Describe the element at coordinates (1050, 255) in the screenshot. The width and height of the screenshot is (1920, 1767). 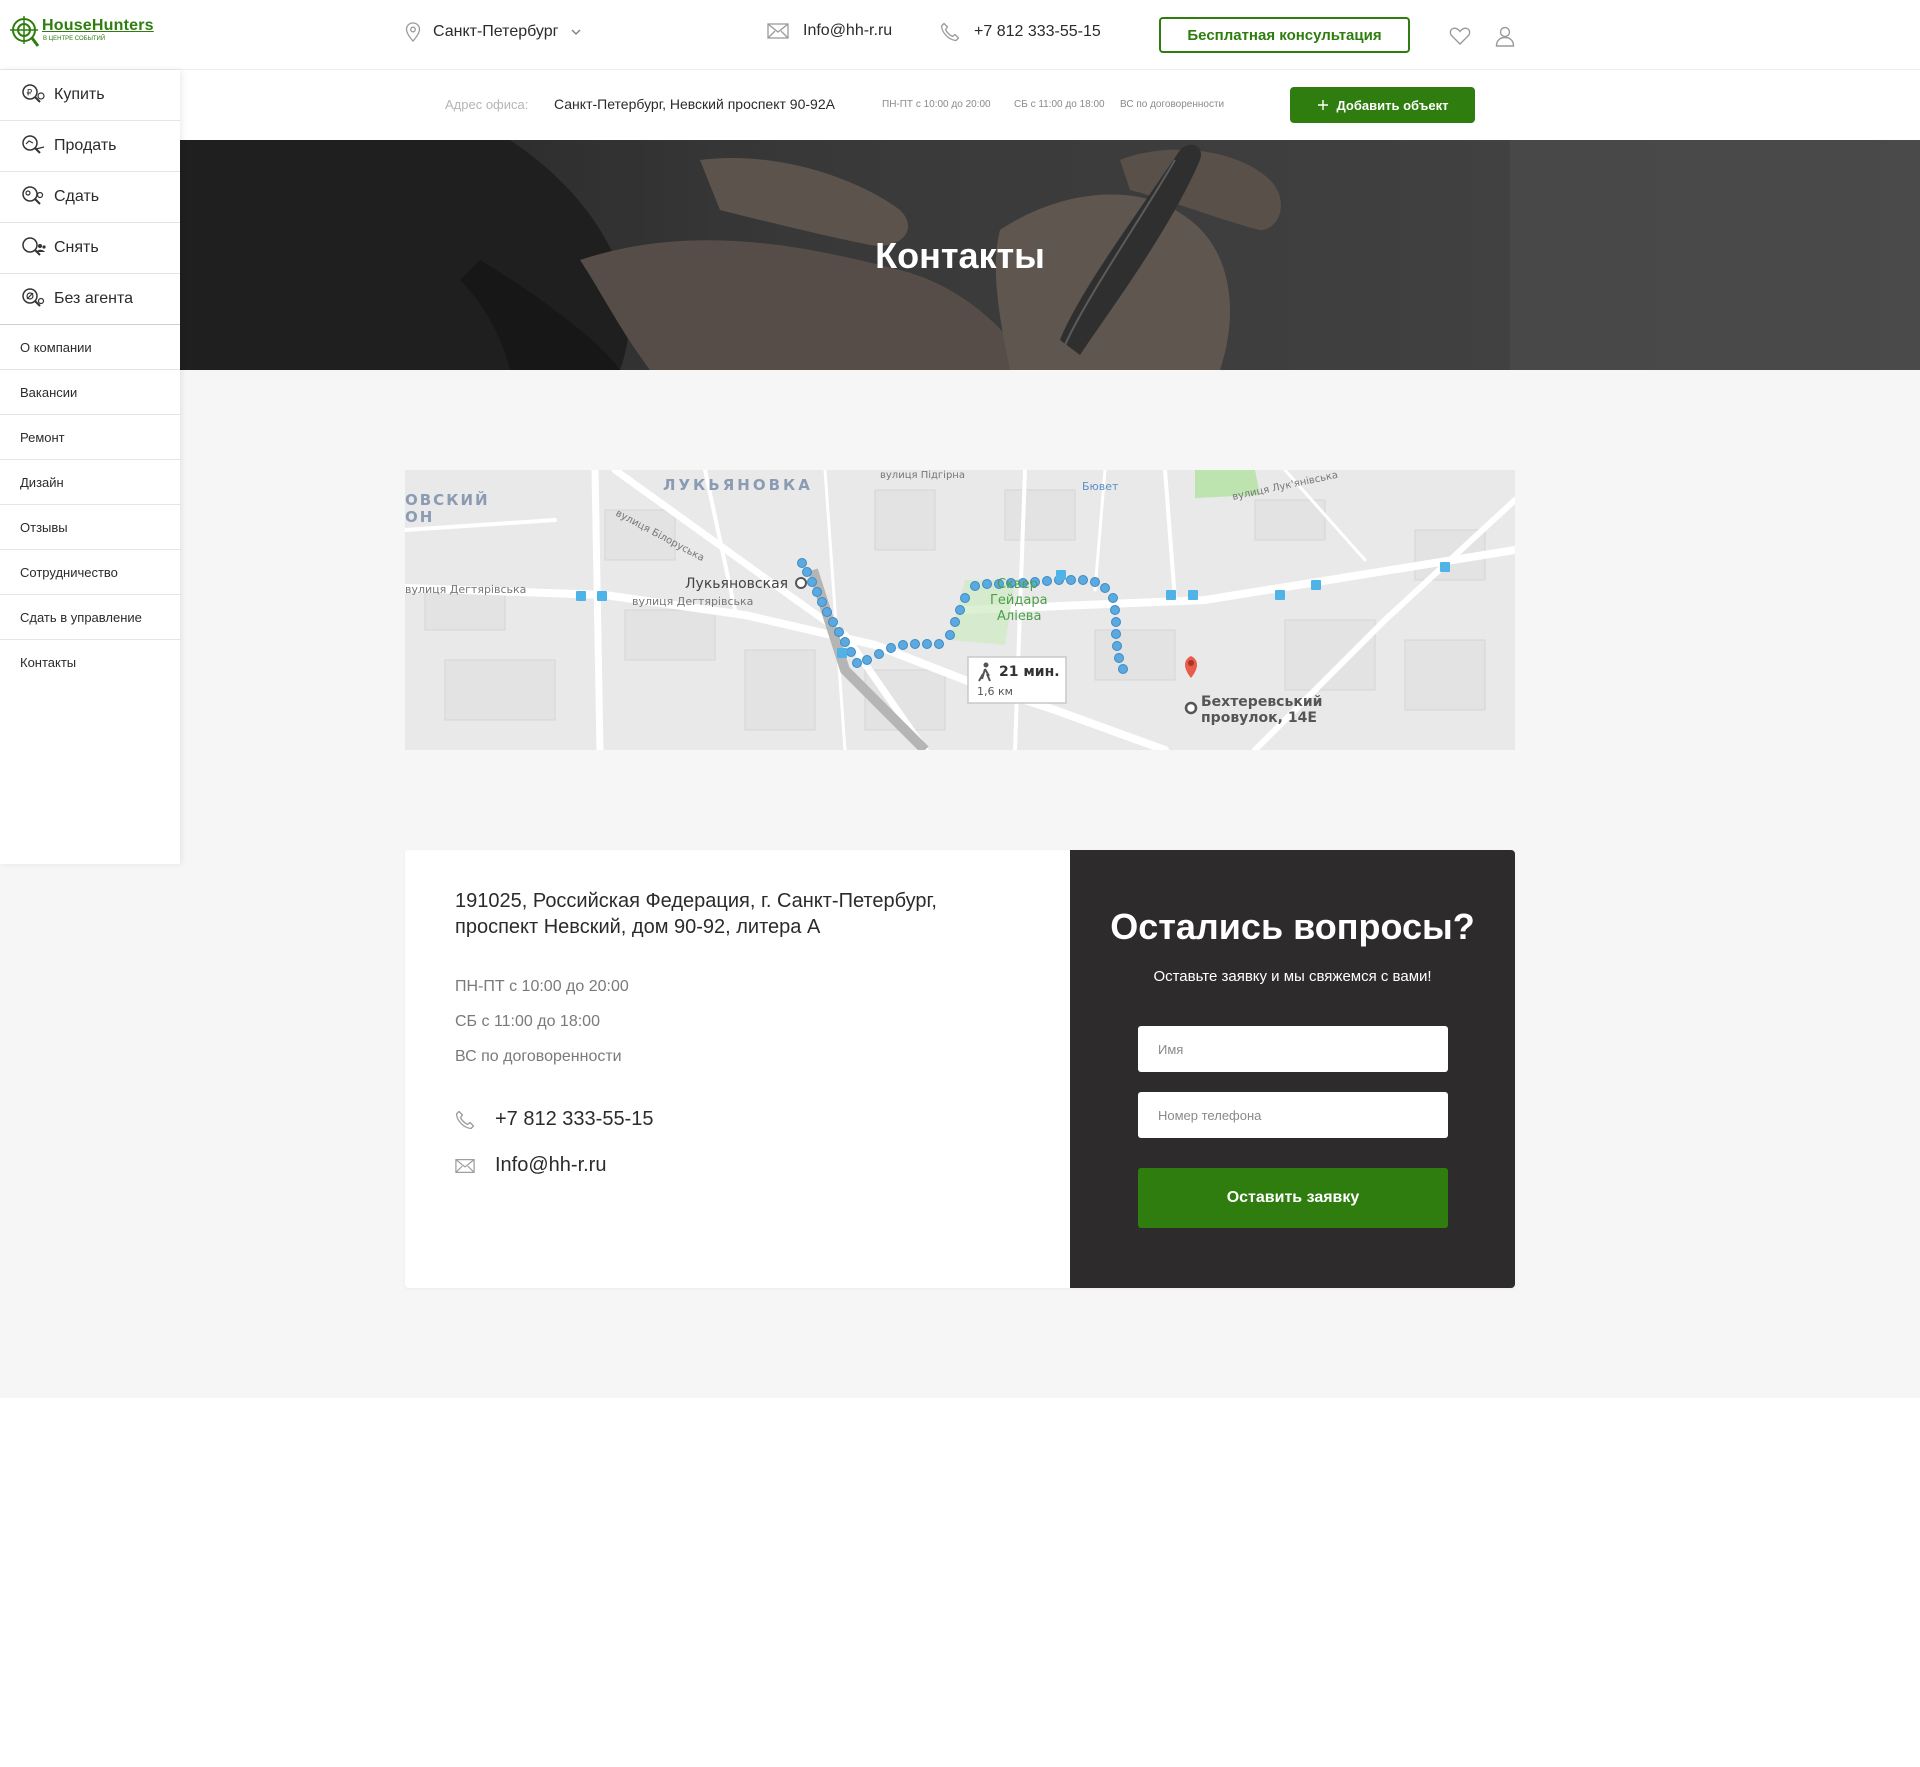
I see `hero-banner: Контакты` at that location.